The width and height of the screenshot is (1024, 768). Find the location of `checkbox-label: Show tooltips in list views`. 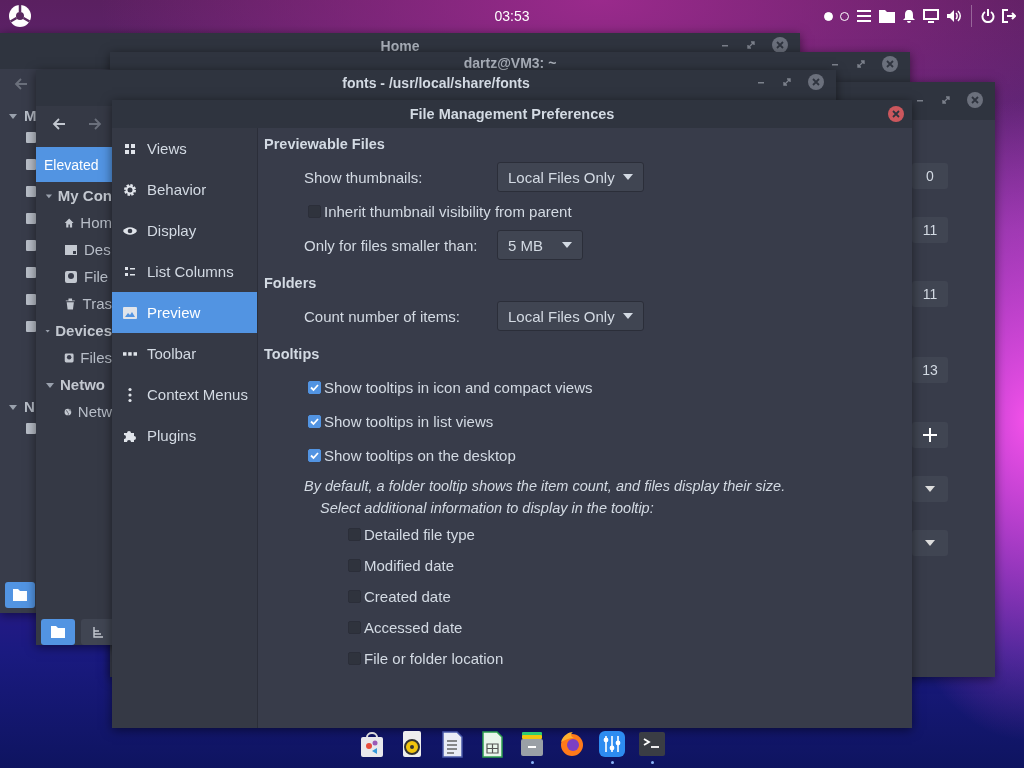

checkbox-label: Show tooltips in list views is located at coordinates (409, 421).